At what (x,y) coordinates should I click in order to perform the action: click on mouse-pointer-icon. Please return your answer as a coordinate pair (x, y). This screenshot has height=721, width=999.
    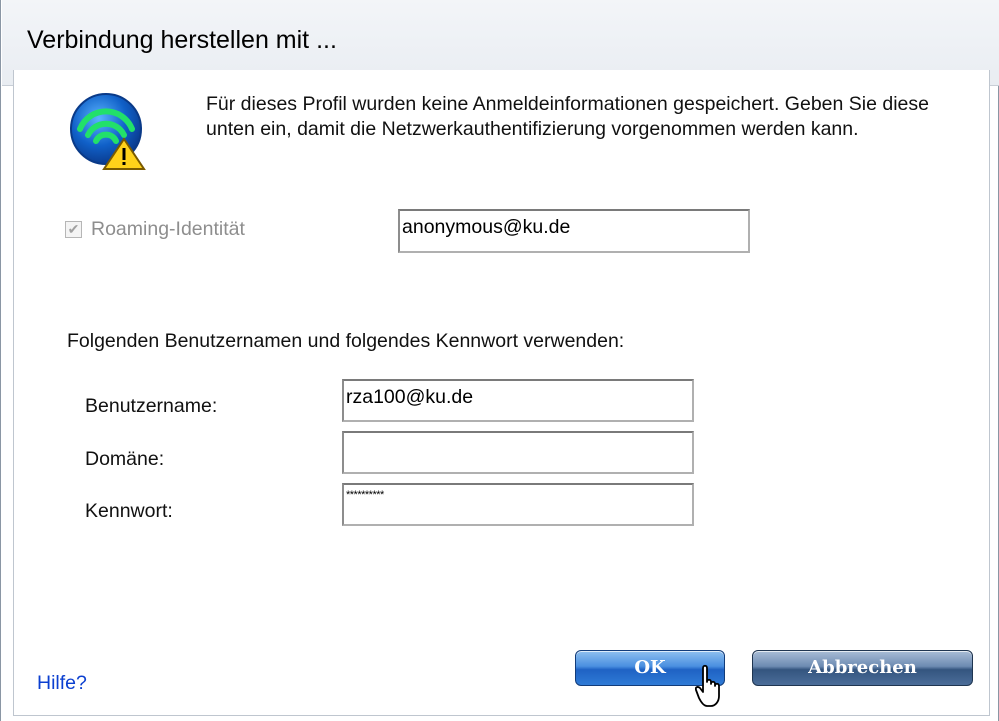
    Looking at the image, I should click on (707, 685).